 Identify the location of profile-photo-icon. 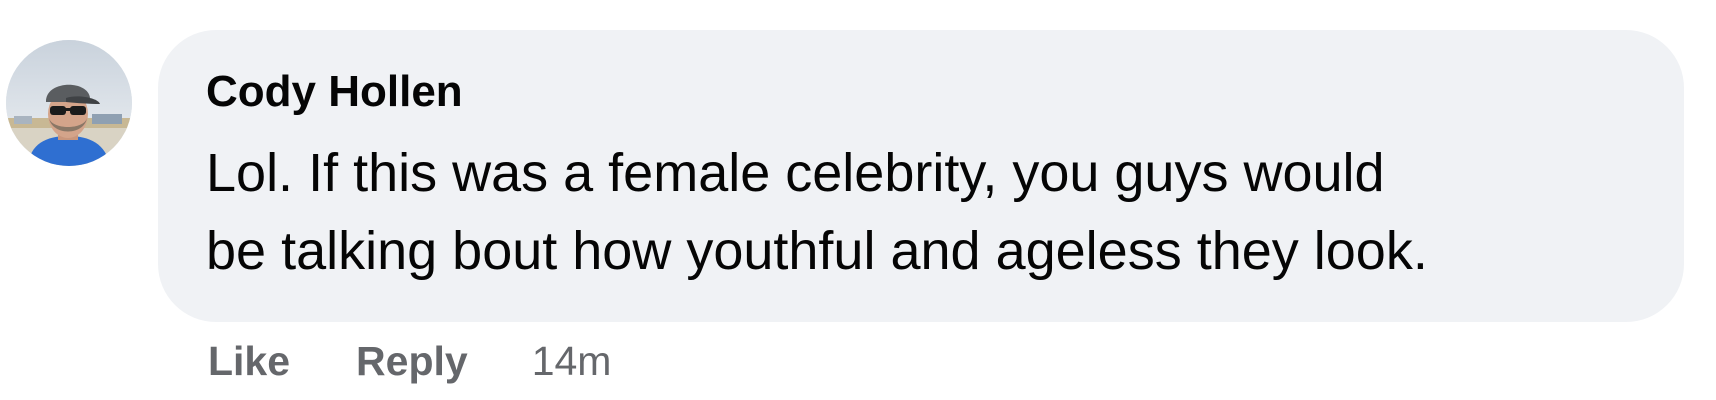
(69, 103).